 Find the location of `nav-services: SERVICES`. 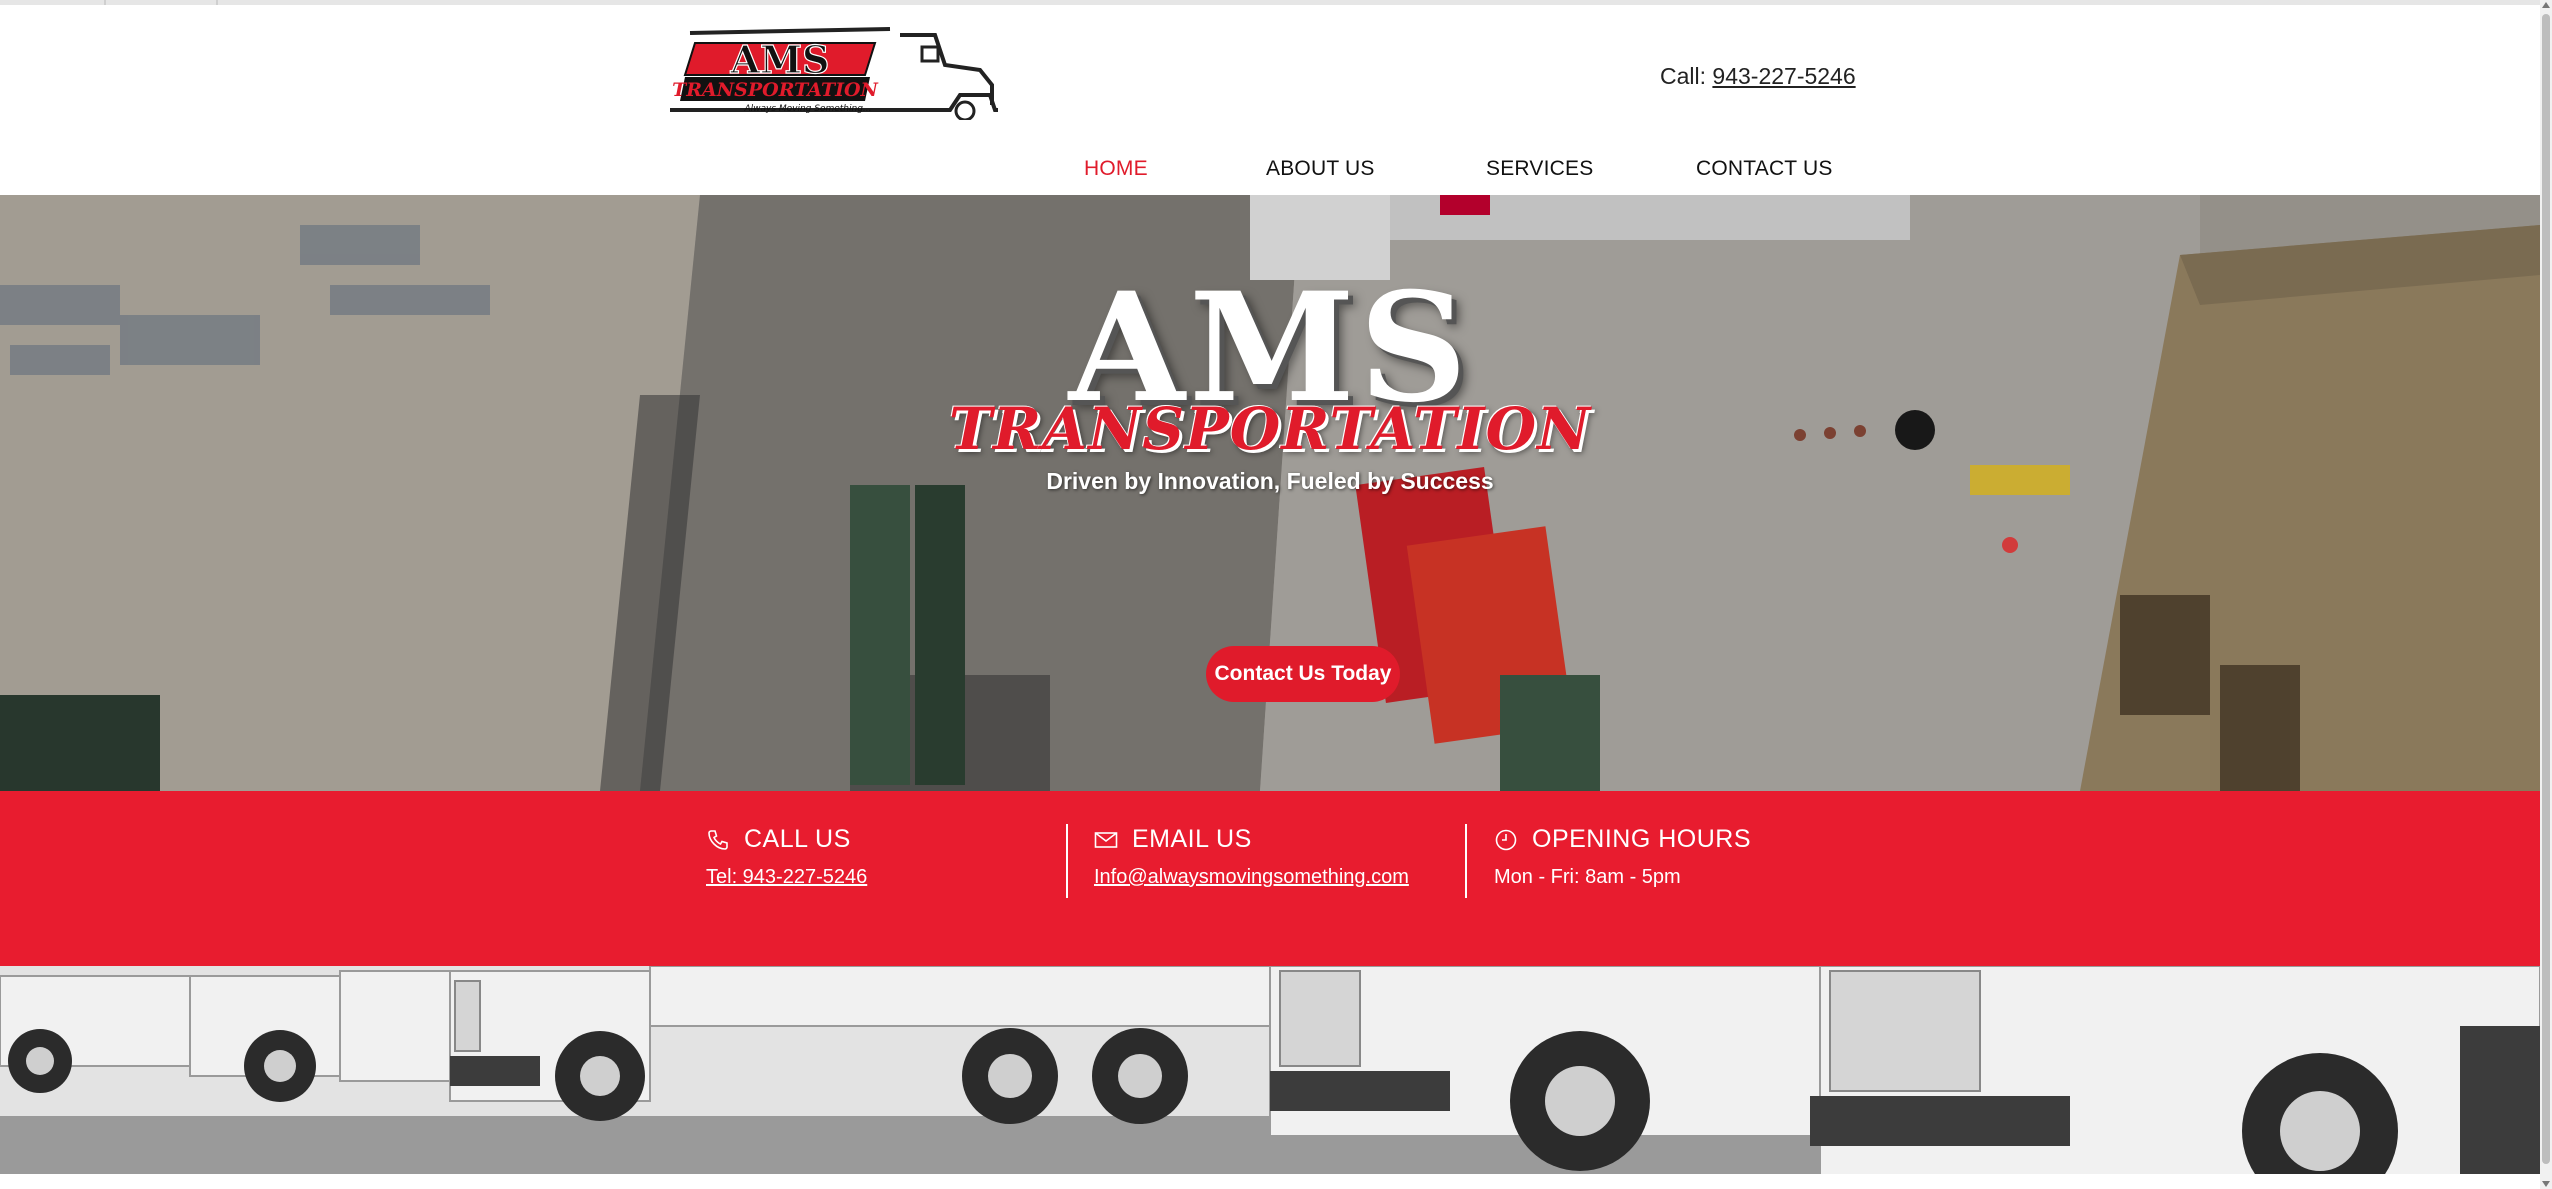

nav-services: SERVICES is located at coordinates (1539, 169).